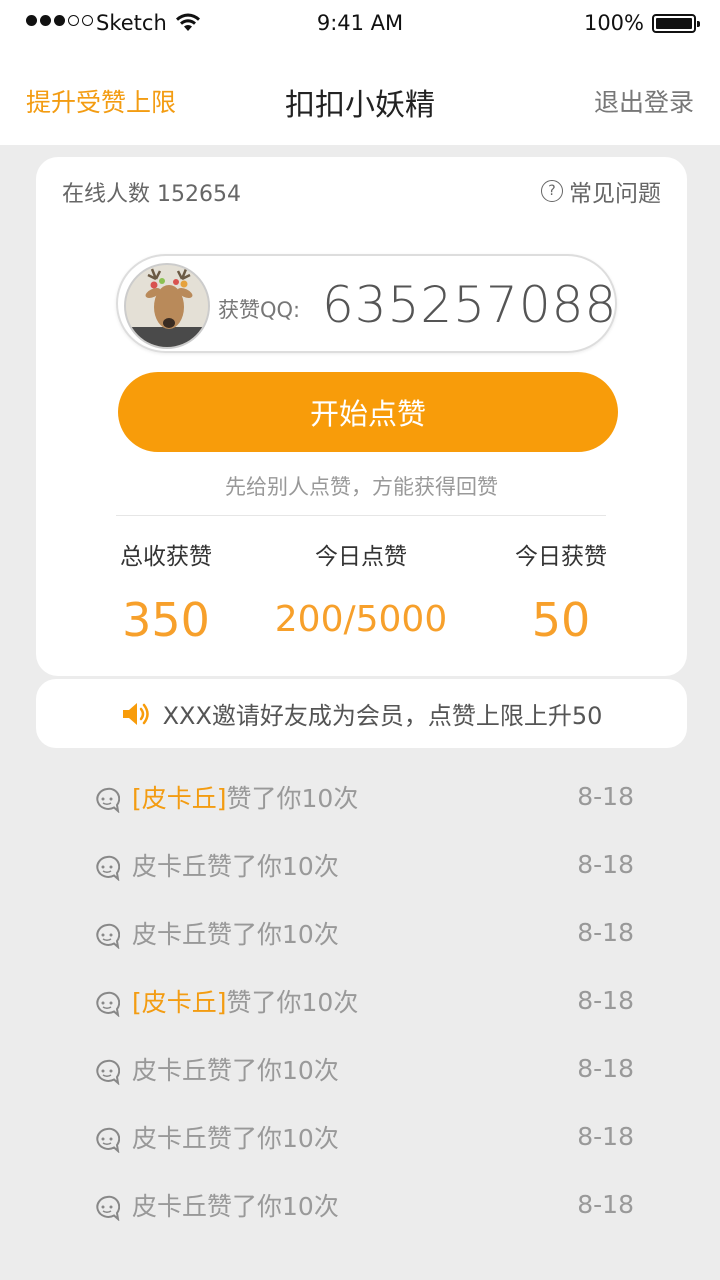  I want to click on stat-value: 50, so click(561, 620).